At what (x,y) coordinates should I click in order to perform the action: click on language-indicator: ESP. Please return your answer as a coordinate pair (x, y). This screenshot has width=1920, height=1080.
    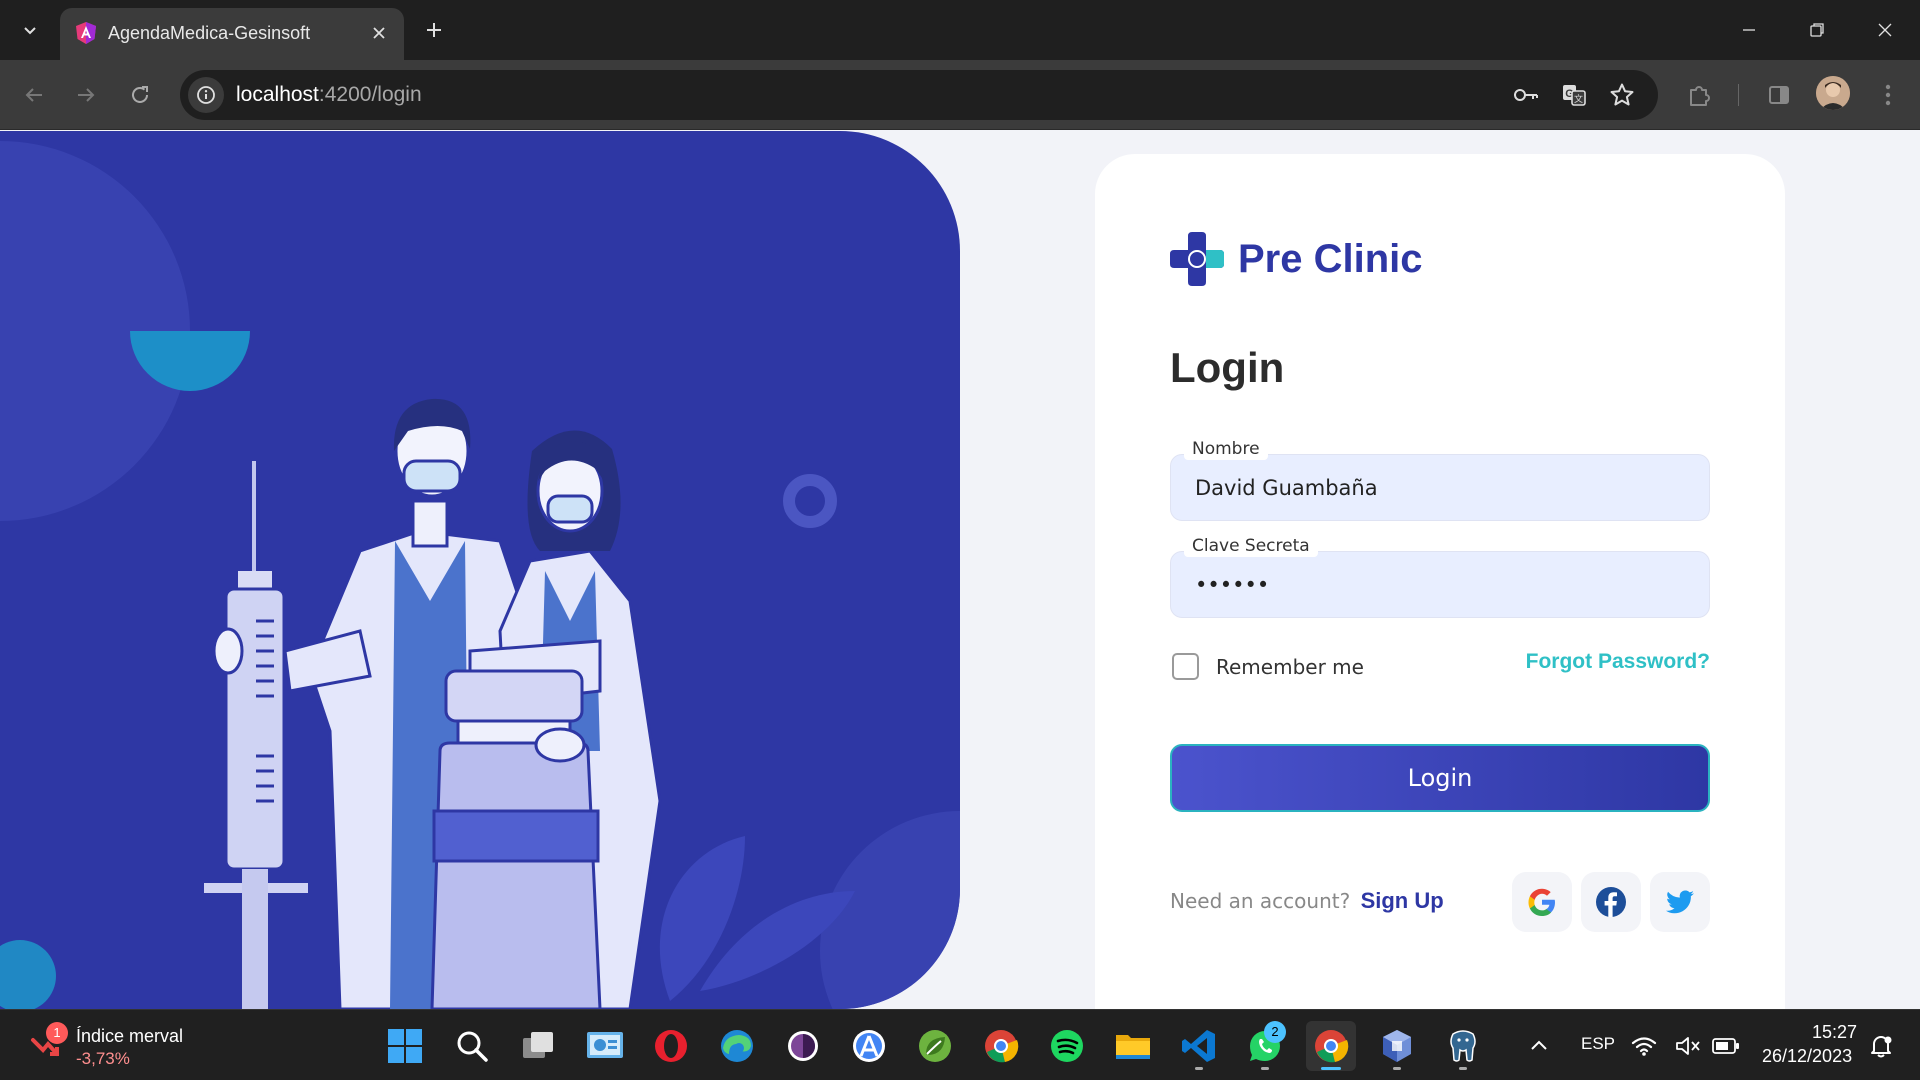
    Looking at the image, I should click on (1598, 1044).